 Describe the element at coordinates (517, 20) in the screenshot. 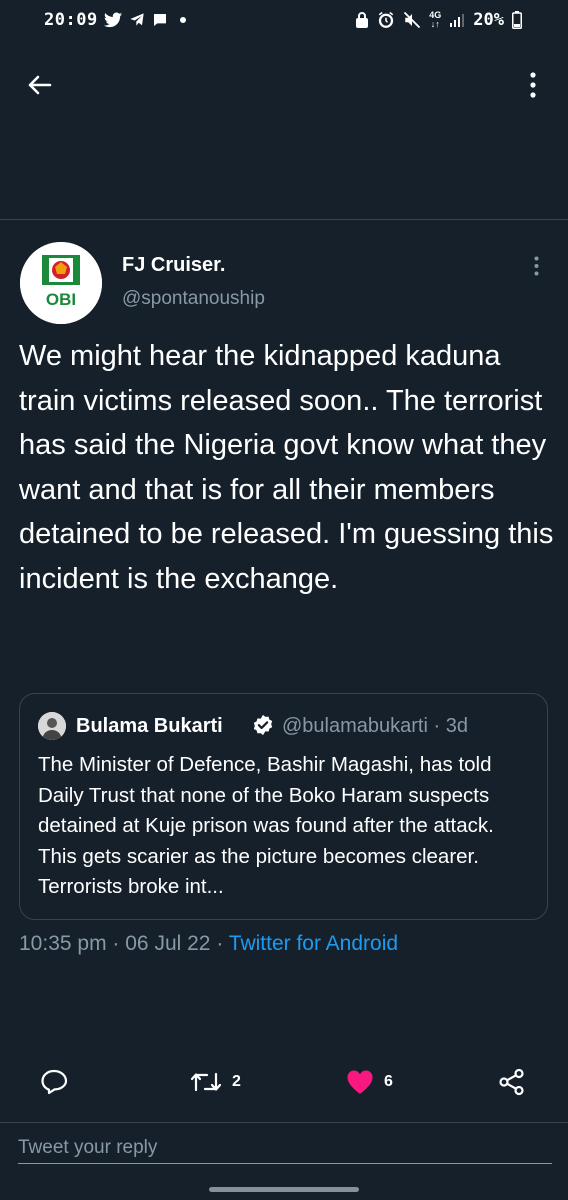

I see `battery-icon` at that location.